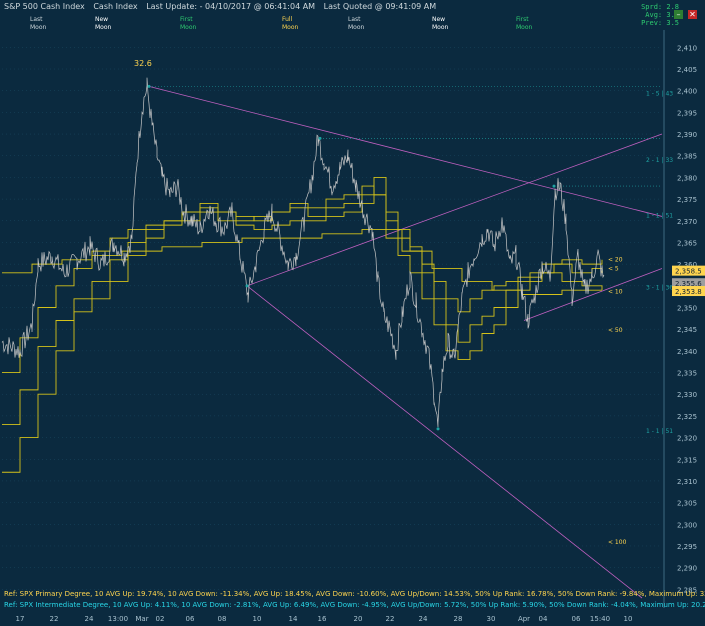  I want to click on x-tick-label: 30, so click(491, 619).